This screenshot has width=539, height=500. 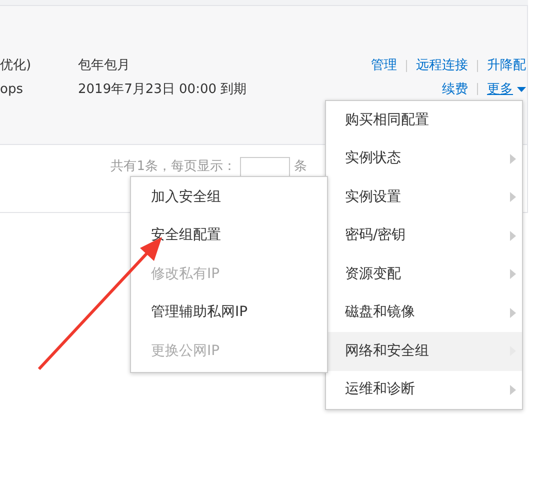 What do you see at coordinates (424, 159) in the screenshot?
I see `menu-item: 实例状态` at bounding box center [424, 159].